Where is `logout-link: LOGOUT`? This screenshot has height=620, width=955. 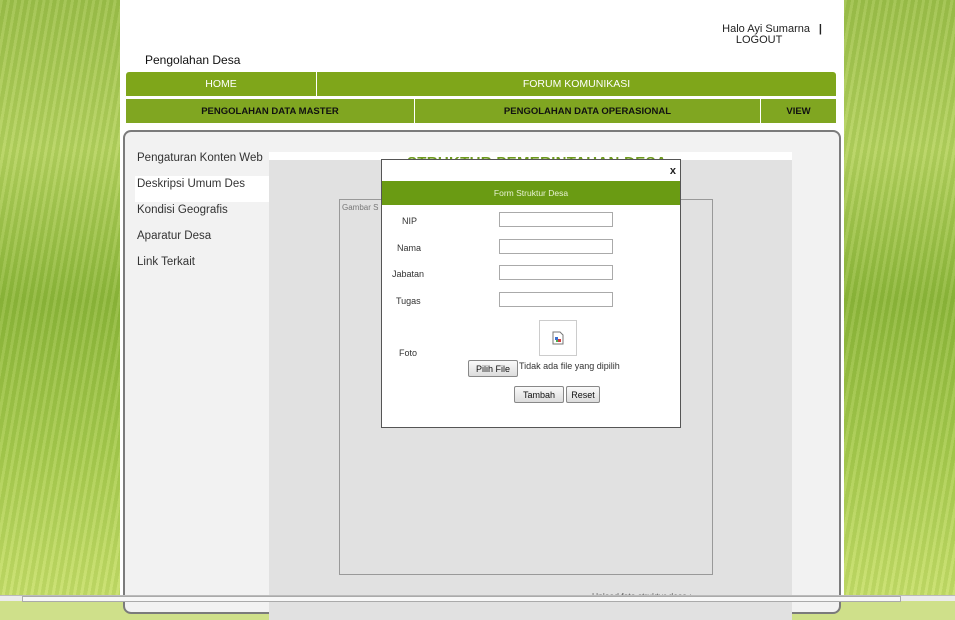 logout-link: LOGOUT is located at coordinates (759, 40).